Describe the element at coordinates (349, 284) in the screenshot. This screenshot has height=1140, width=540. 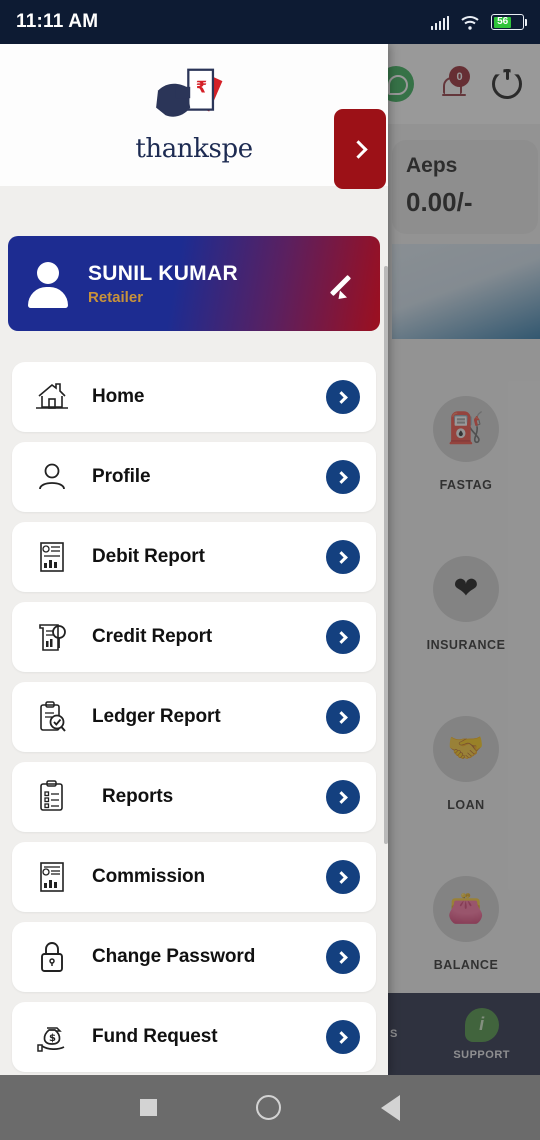
I see `pencil-icon` at that location.